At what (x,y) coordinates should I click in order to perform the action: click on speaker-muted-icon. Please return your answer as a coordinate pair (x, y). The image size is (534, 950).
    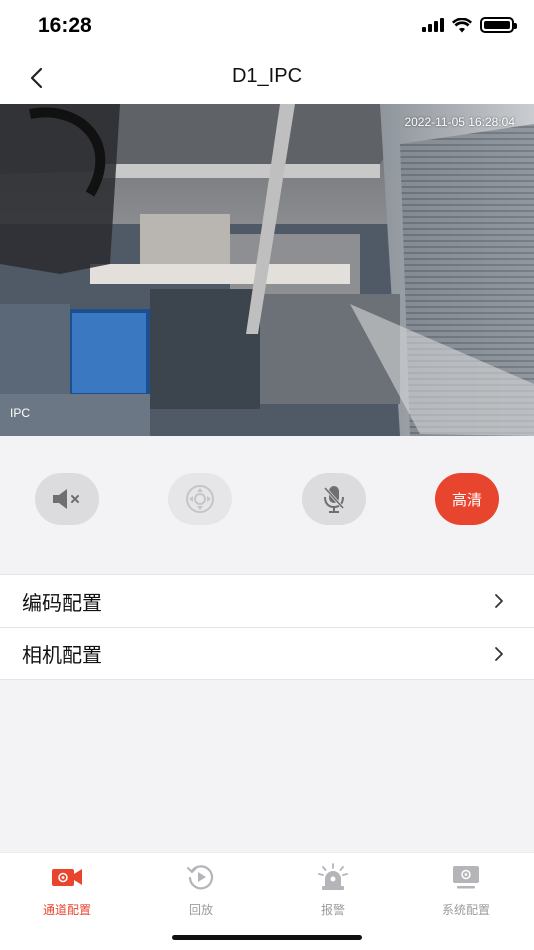
    Looking at the image, I should click on (66, 499).